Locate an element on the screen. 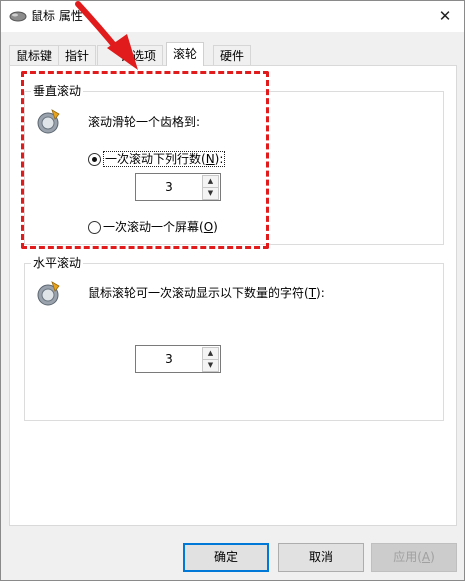  chars-value: 3 is located at coordinates (169, 359).